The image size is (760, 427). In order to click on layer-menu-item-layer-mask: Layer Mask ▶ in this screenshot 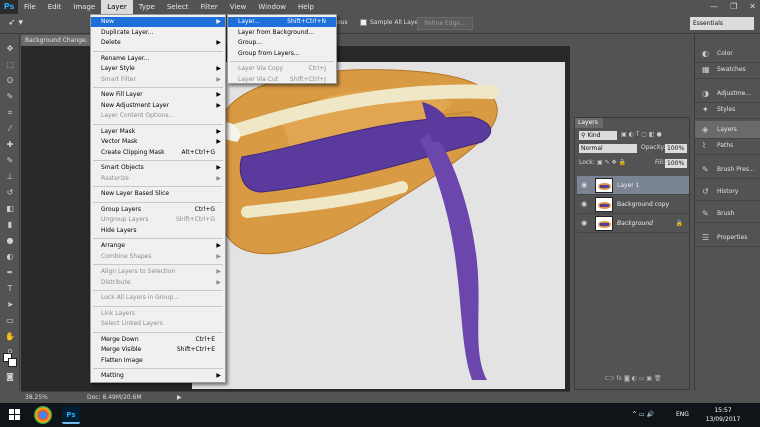, I will do `click(158, 132)`.